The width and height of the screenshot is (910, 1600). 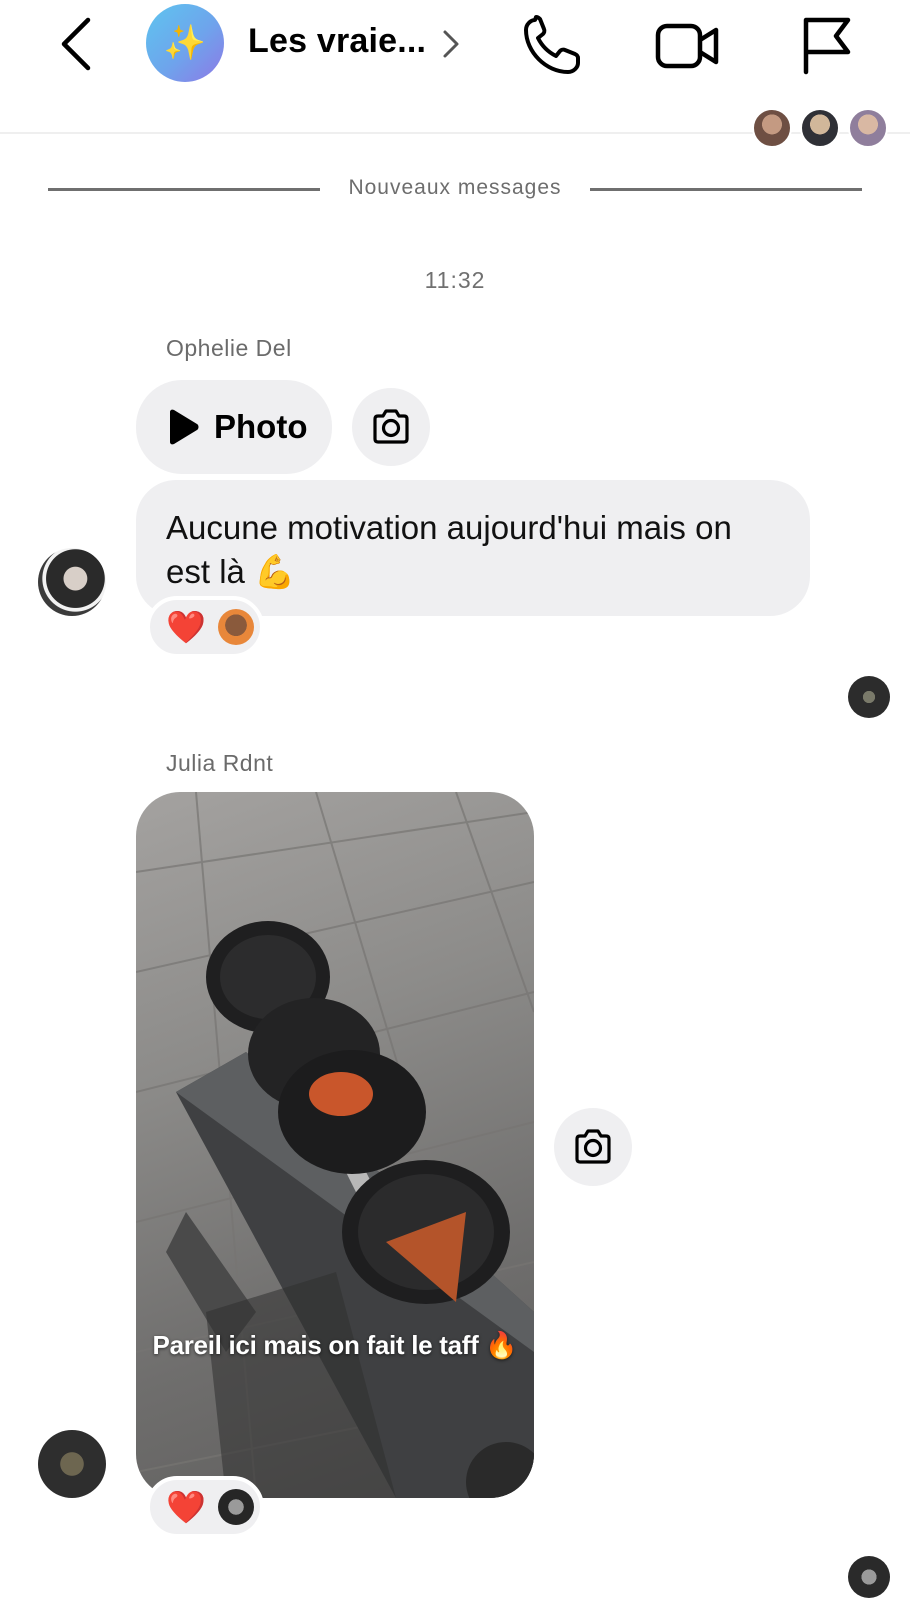 I want to click on sparkles-icon: ✨, so click(x=185, y=43).